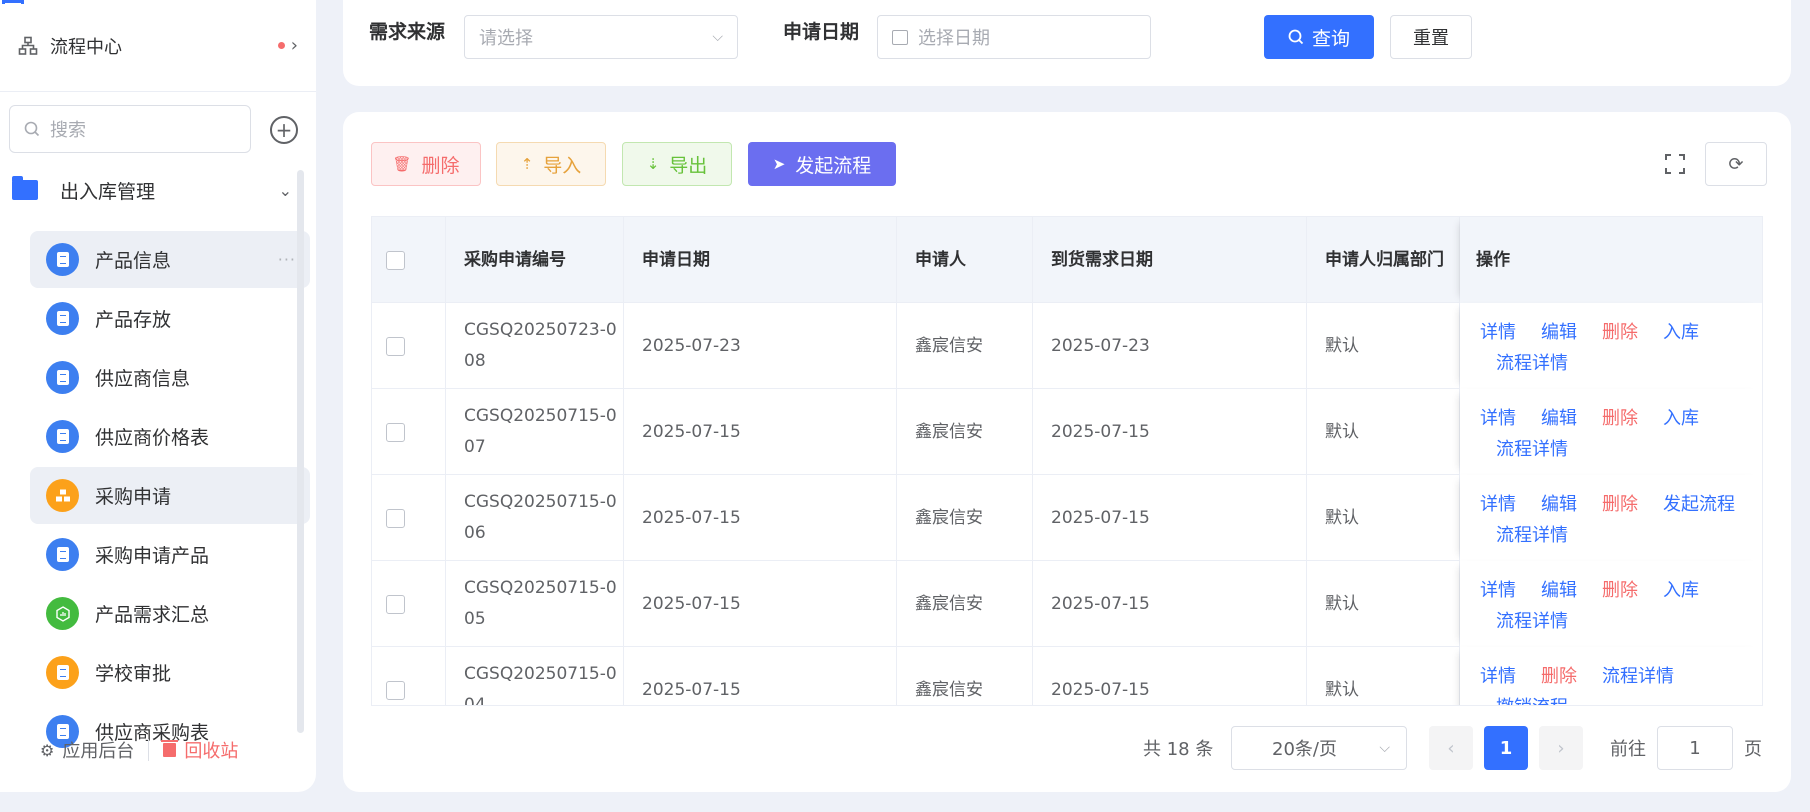  What do you see at coordinates (1319, 748) in the screenshot?
I see `page-size-select: 20条/页 ⌵` at bounding box center [1319, 748].